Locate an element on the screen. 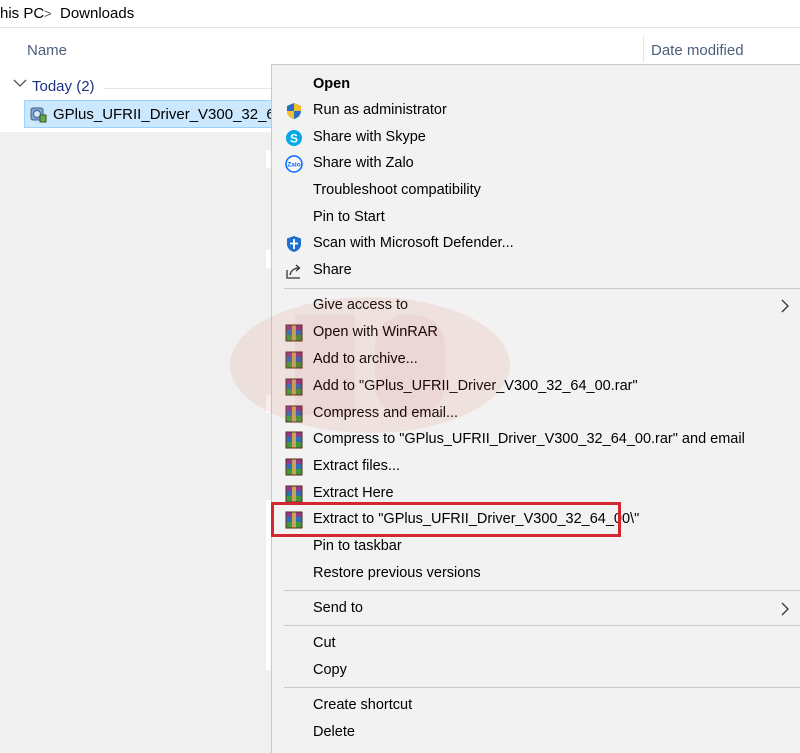  skype-icon: S is located at coordinates (294, 138).